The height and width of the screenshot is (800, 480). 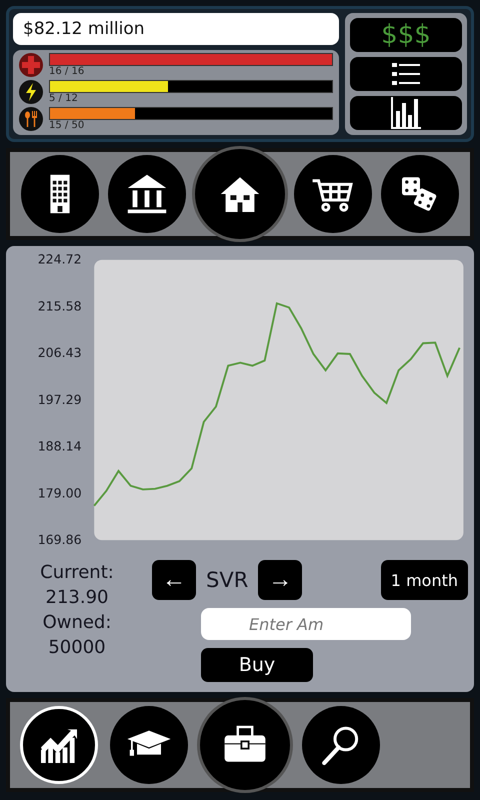 What do you see at coordinates (31, 65) in the screenshot?
I see `cross-icon` at bounding box center [31, 65].